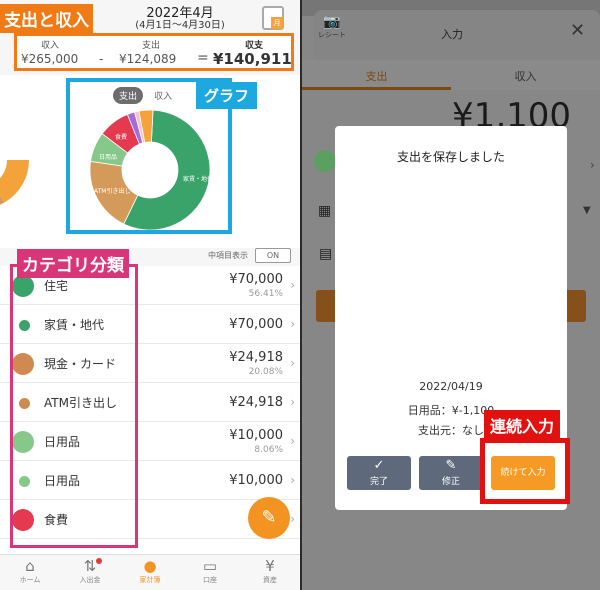 The width and height of the screenshot is (600, 590). I want to click on dialog-date: 2022/04/19, so click(451, 386).